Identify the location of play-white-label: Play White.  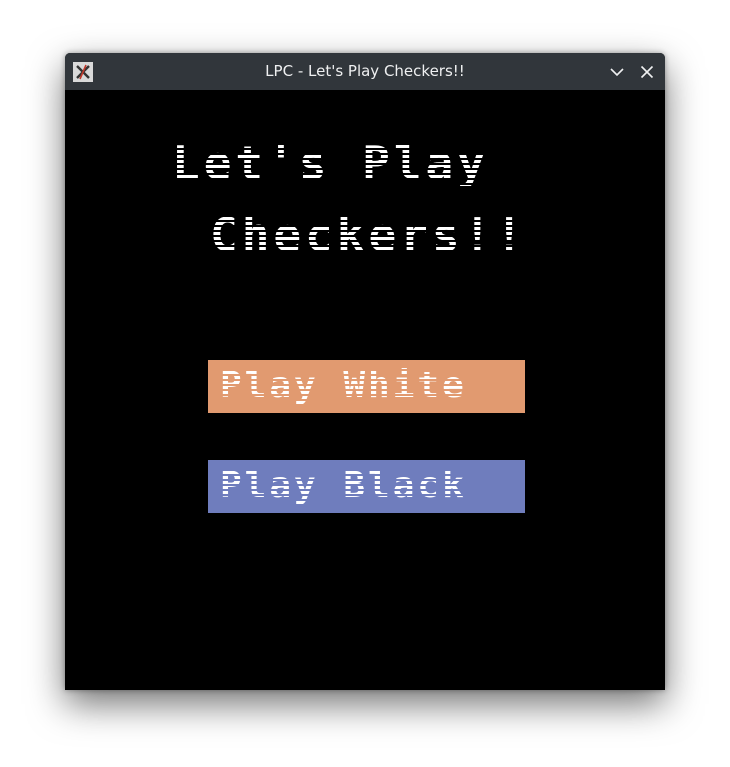
(343, 385).